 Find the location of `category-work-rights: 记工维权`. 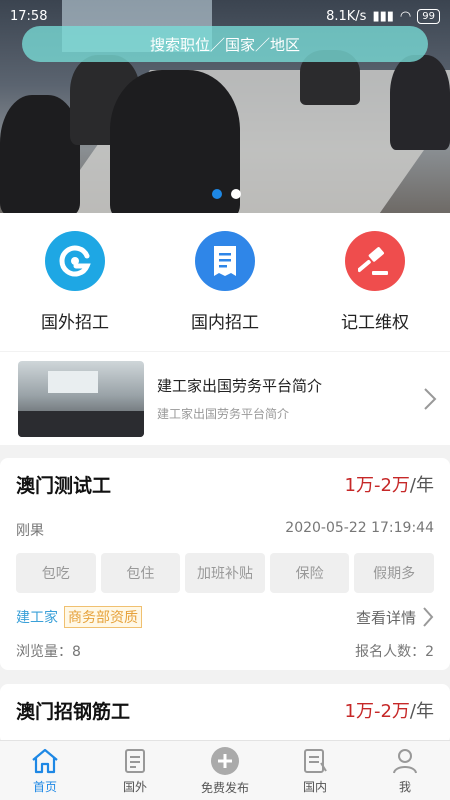

category-work-rights: 记工维权 is located at coordinates (375, 282).